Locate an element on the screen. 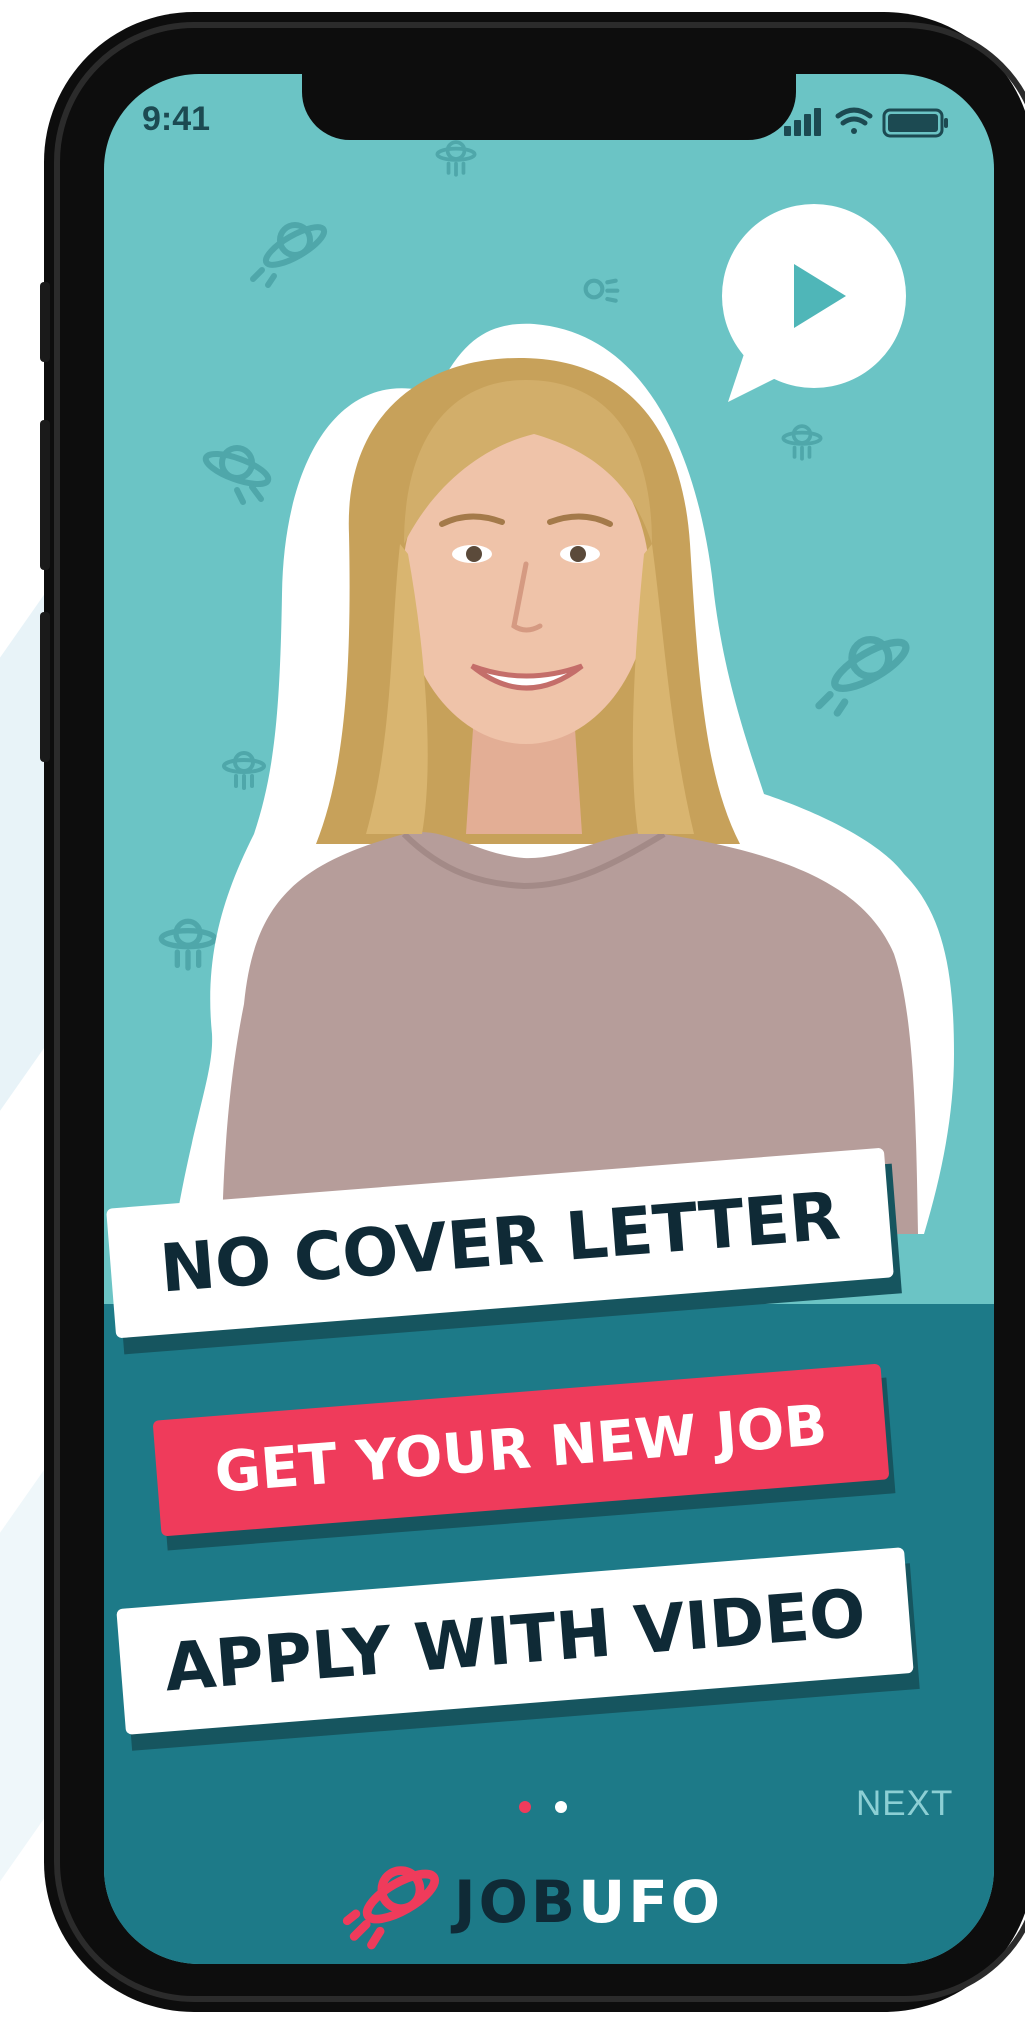 The height and width of the screenshot is (2017, 1025). next-button: NEXT is located at coordinates (904, 1804).